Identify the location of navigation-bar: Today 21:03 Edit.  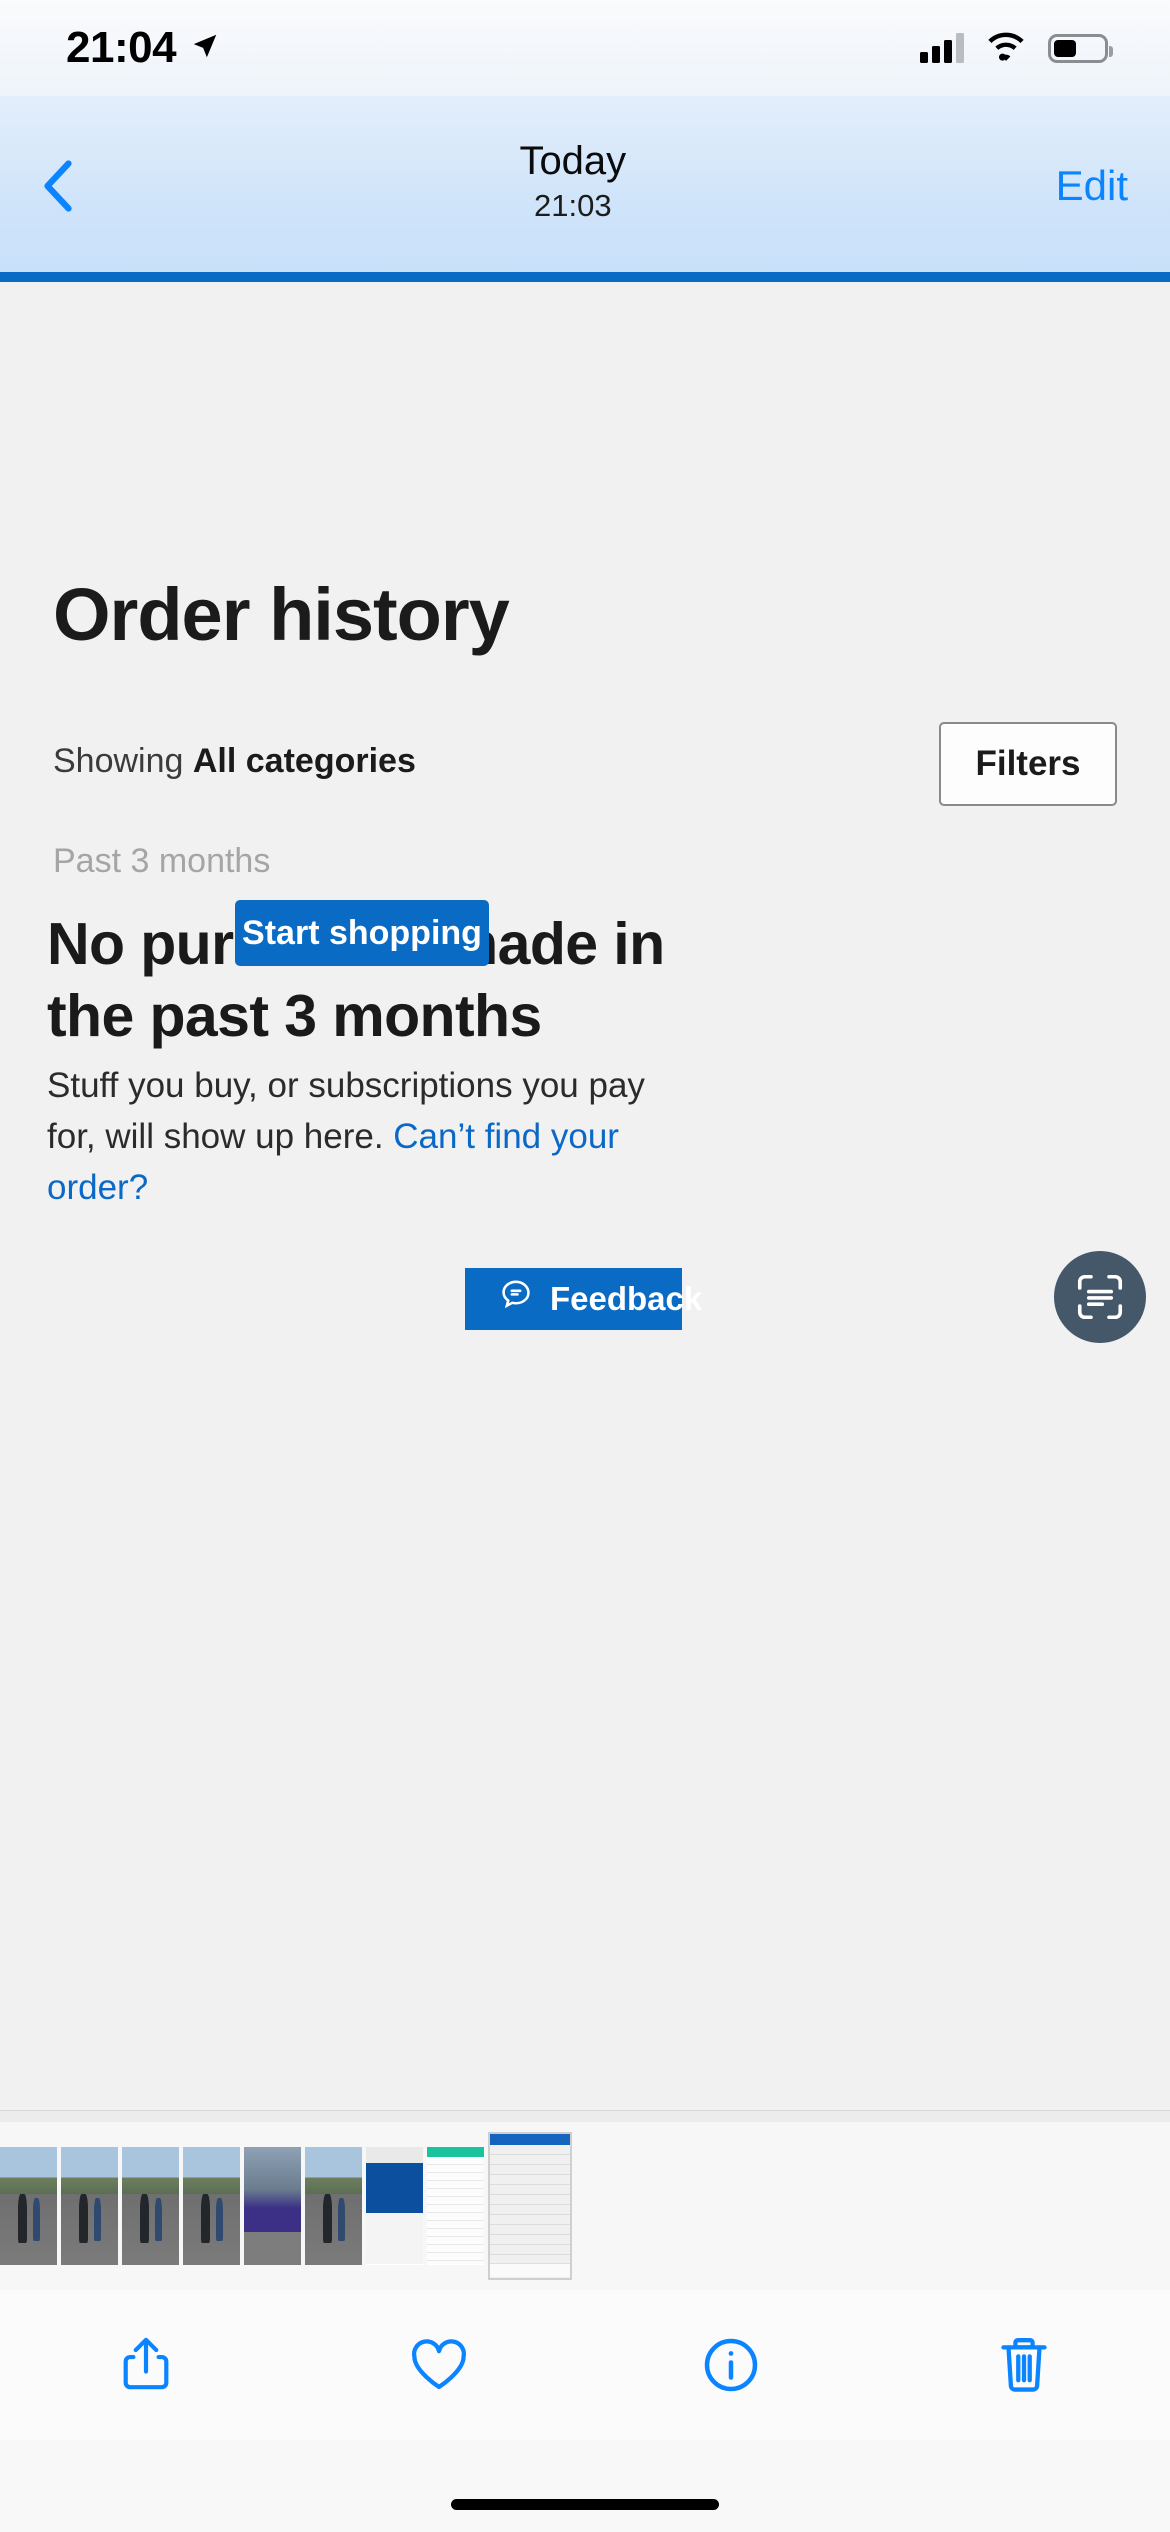
(585, 186).